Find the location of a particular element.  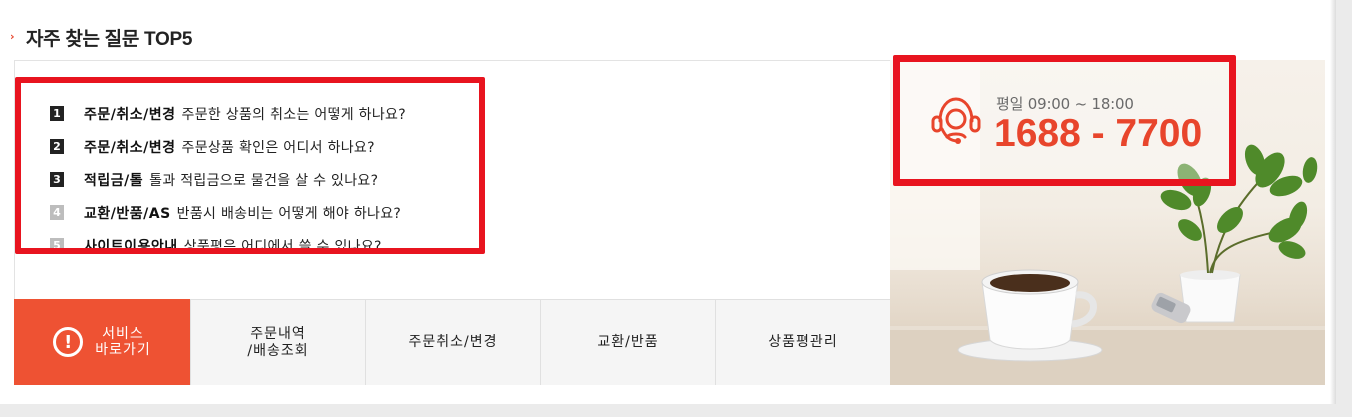

service-shortcut-button: ! 서비스 바로가기 is located at coordinates (102, 342).